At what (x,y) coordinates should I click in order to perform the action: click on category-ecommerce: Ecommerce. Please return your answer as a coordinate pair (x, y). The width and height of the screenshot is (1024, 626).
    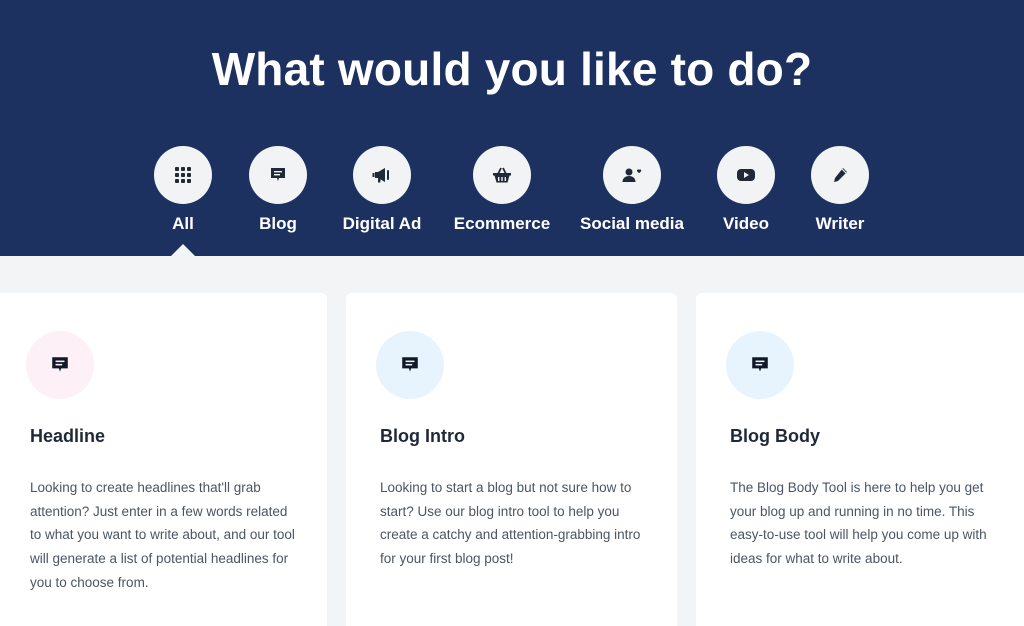
    Looking at the image, I should click on (502, 190).